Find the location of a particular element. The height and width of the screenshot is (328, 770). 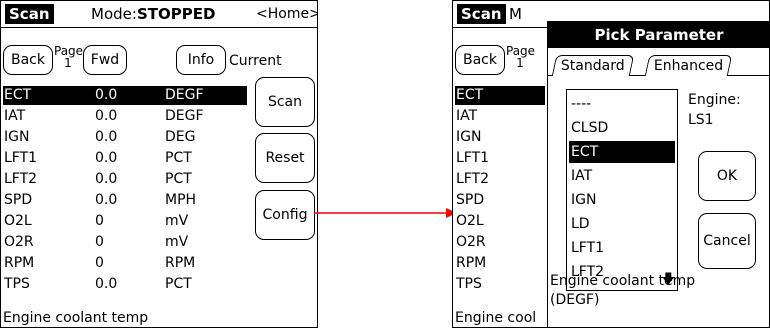

param-row: LFT2 is located at coordinates (500, 179).